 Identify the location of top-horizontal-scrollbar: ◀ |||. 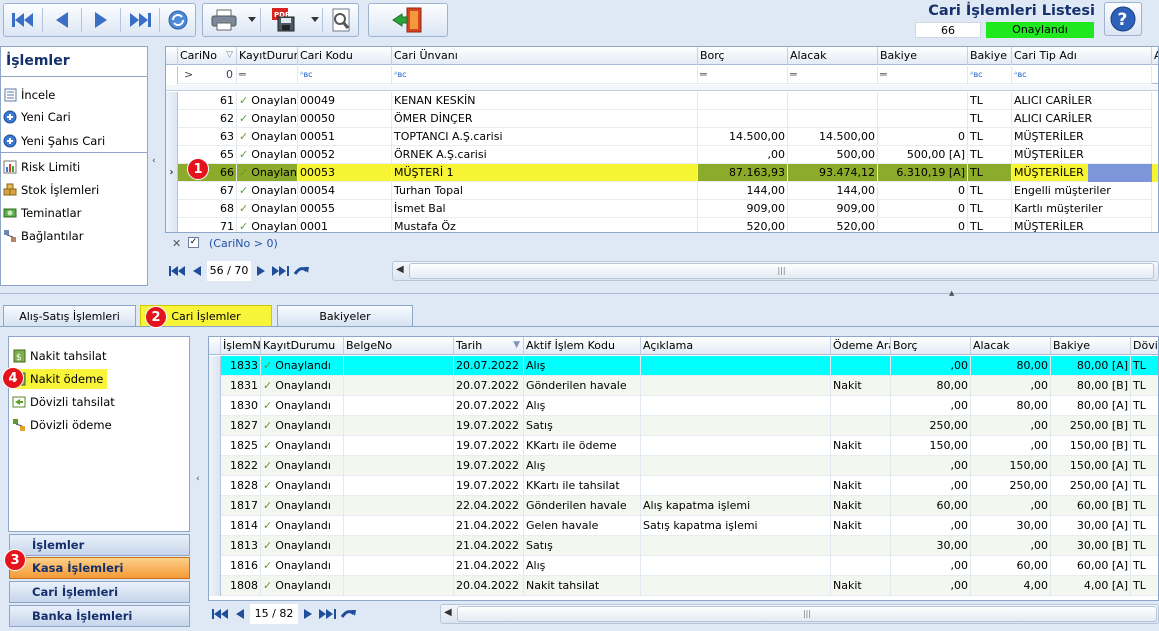
(775, 271).